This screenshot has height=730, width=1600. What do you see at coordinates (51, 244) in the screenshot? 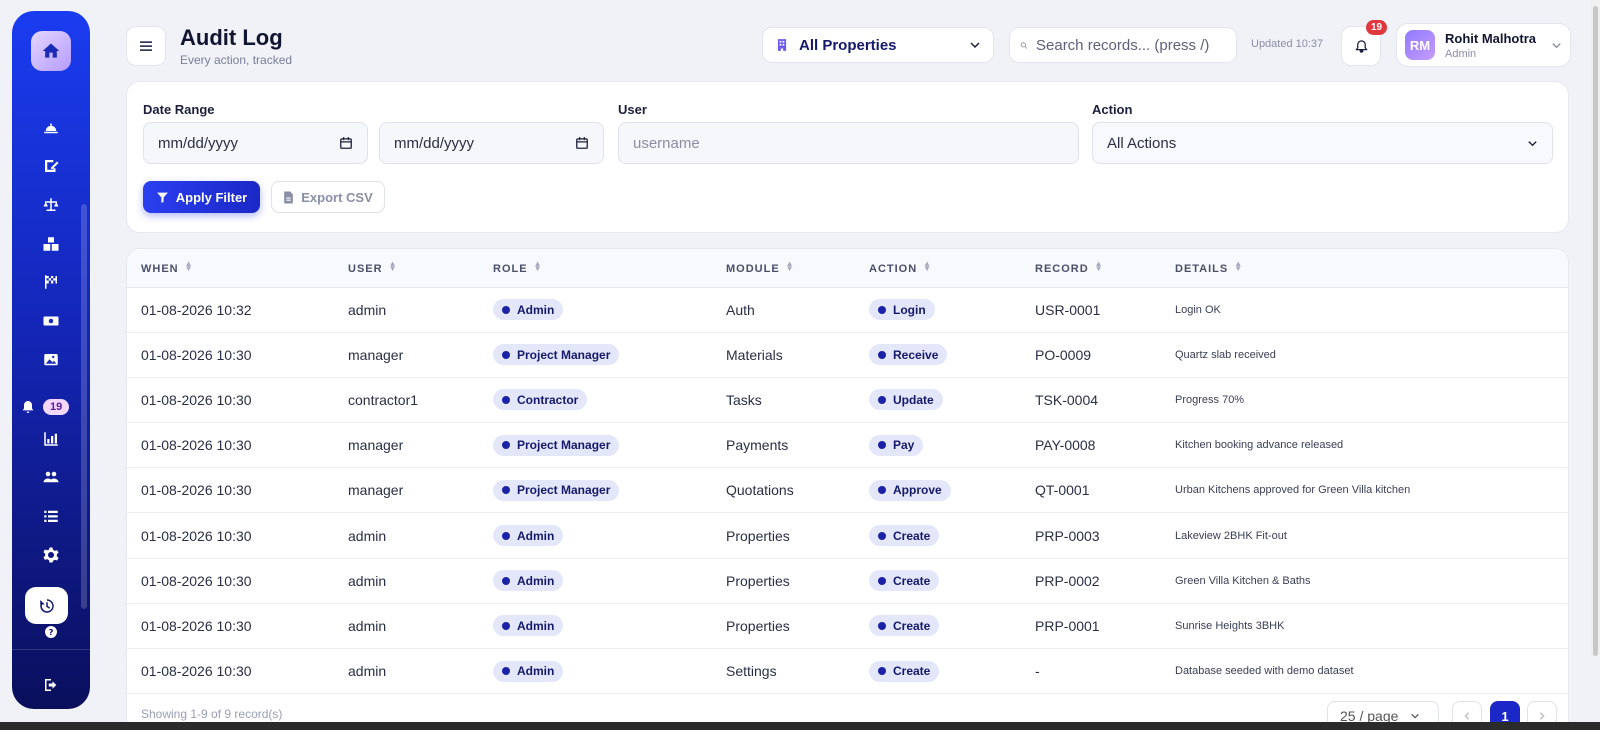
I see `boxes-icon` at bounding box center [51, 244].